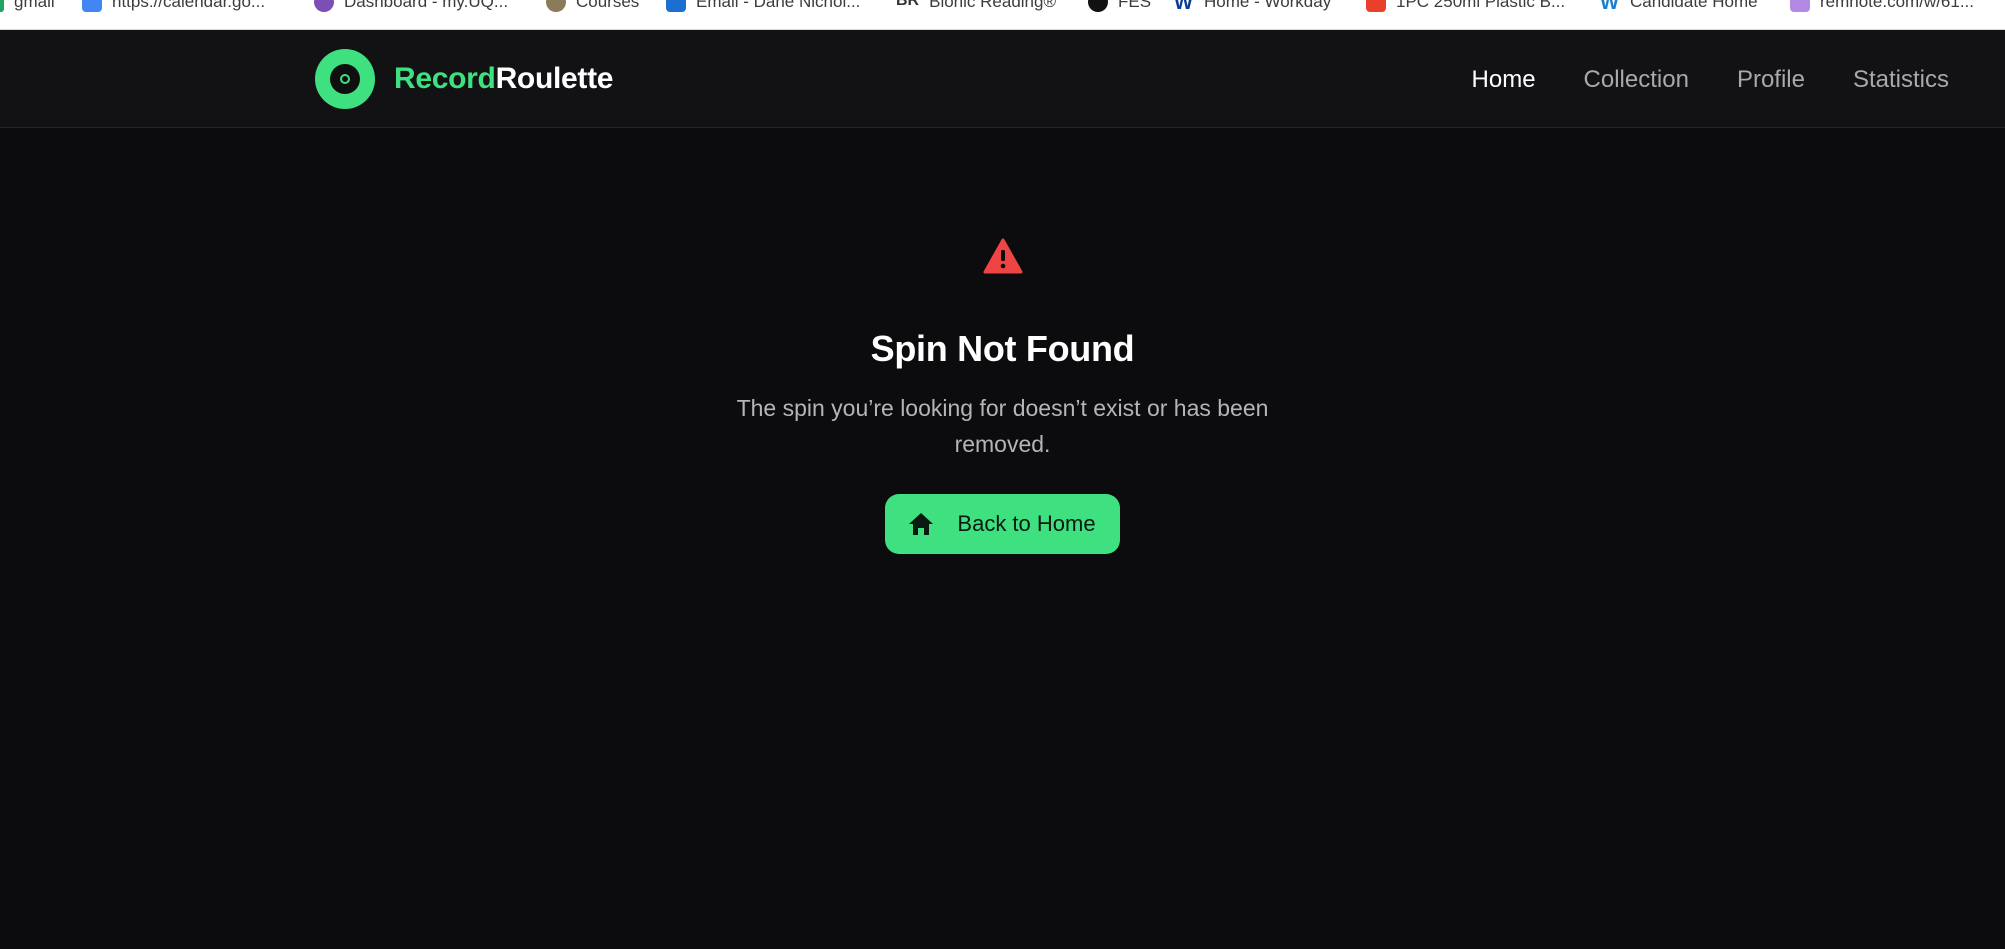 This screenshot has height=949, width=2005. Describe the element at coordinates (2, 6) in the screenshot. I see `gmail-icon` at that location.